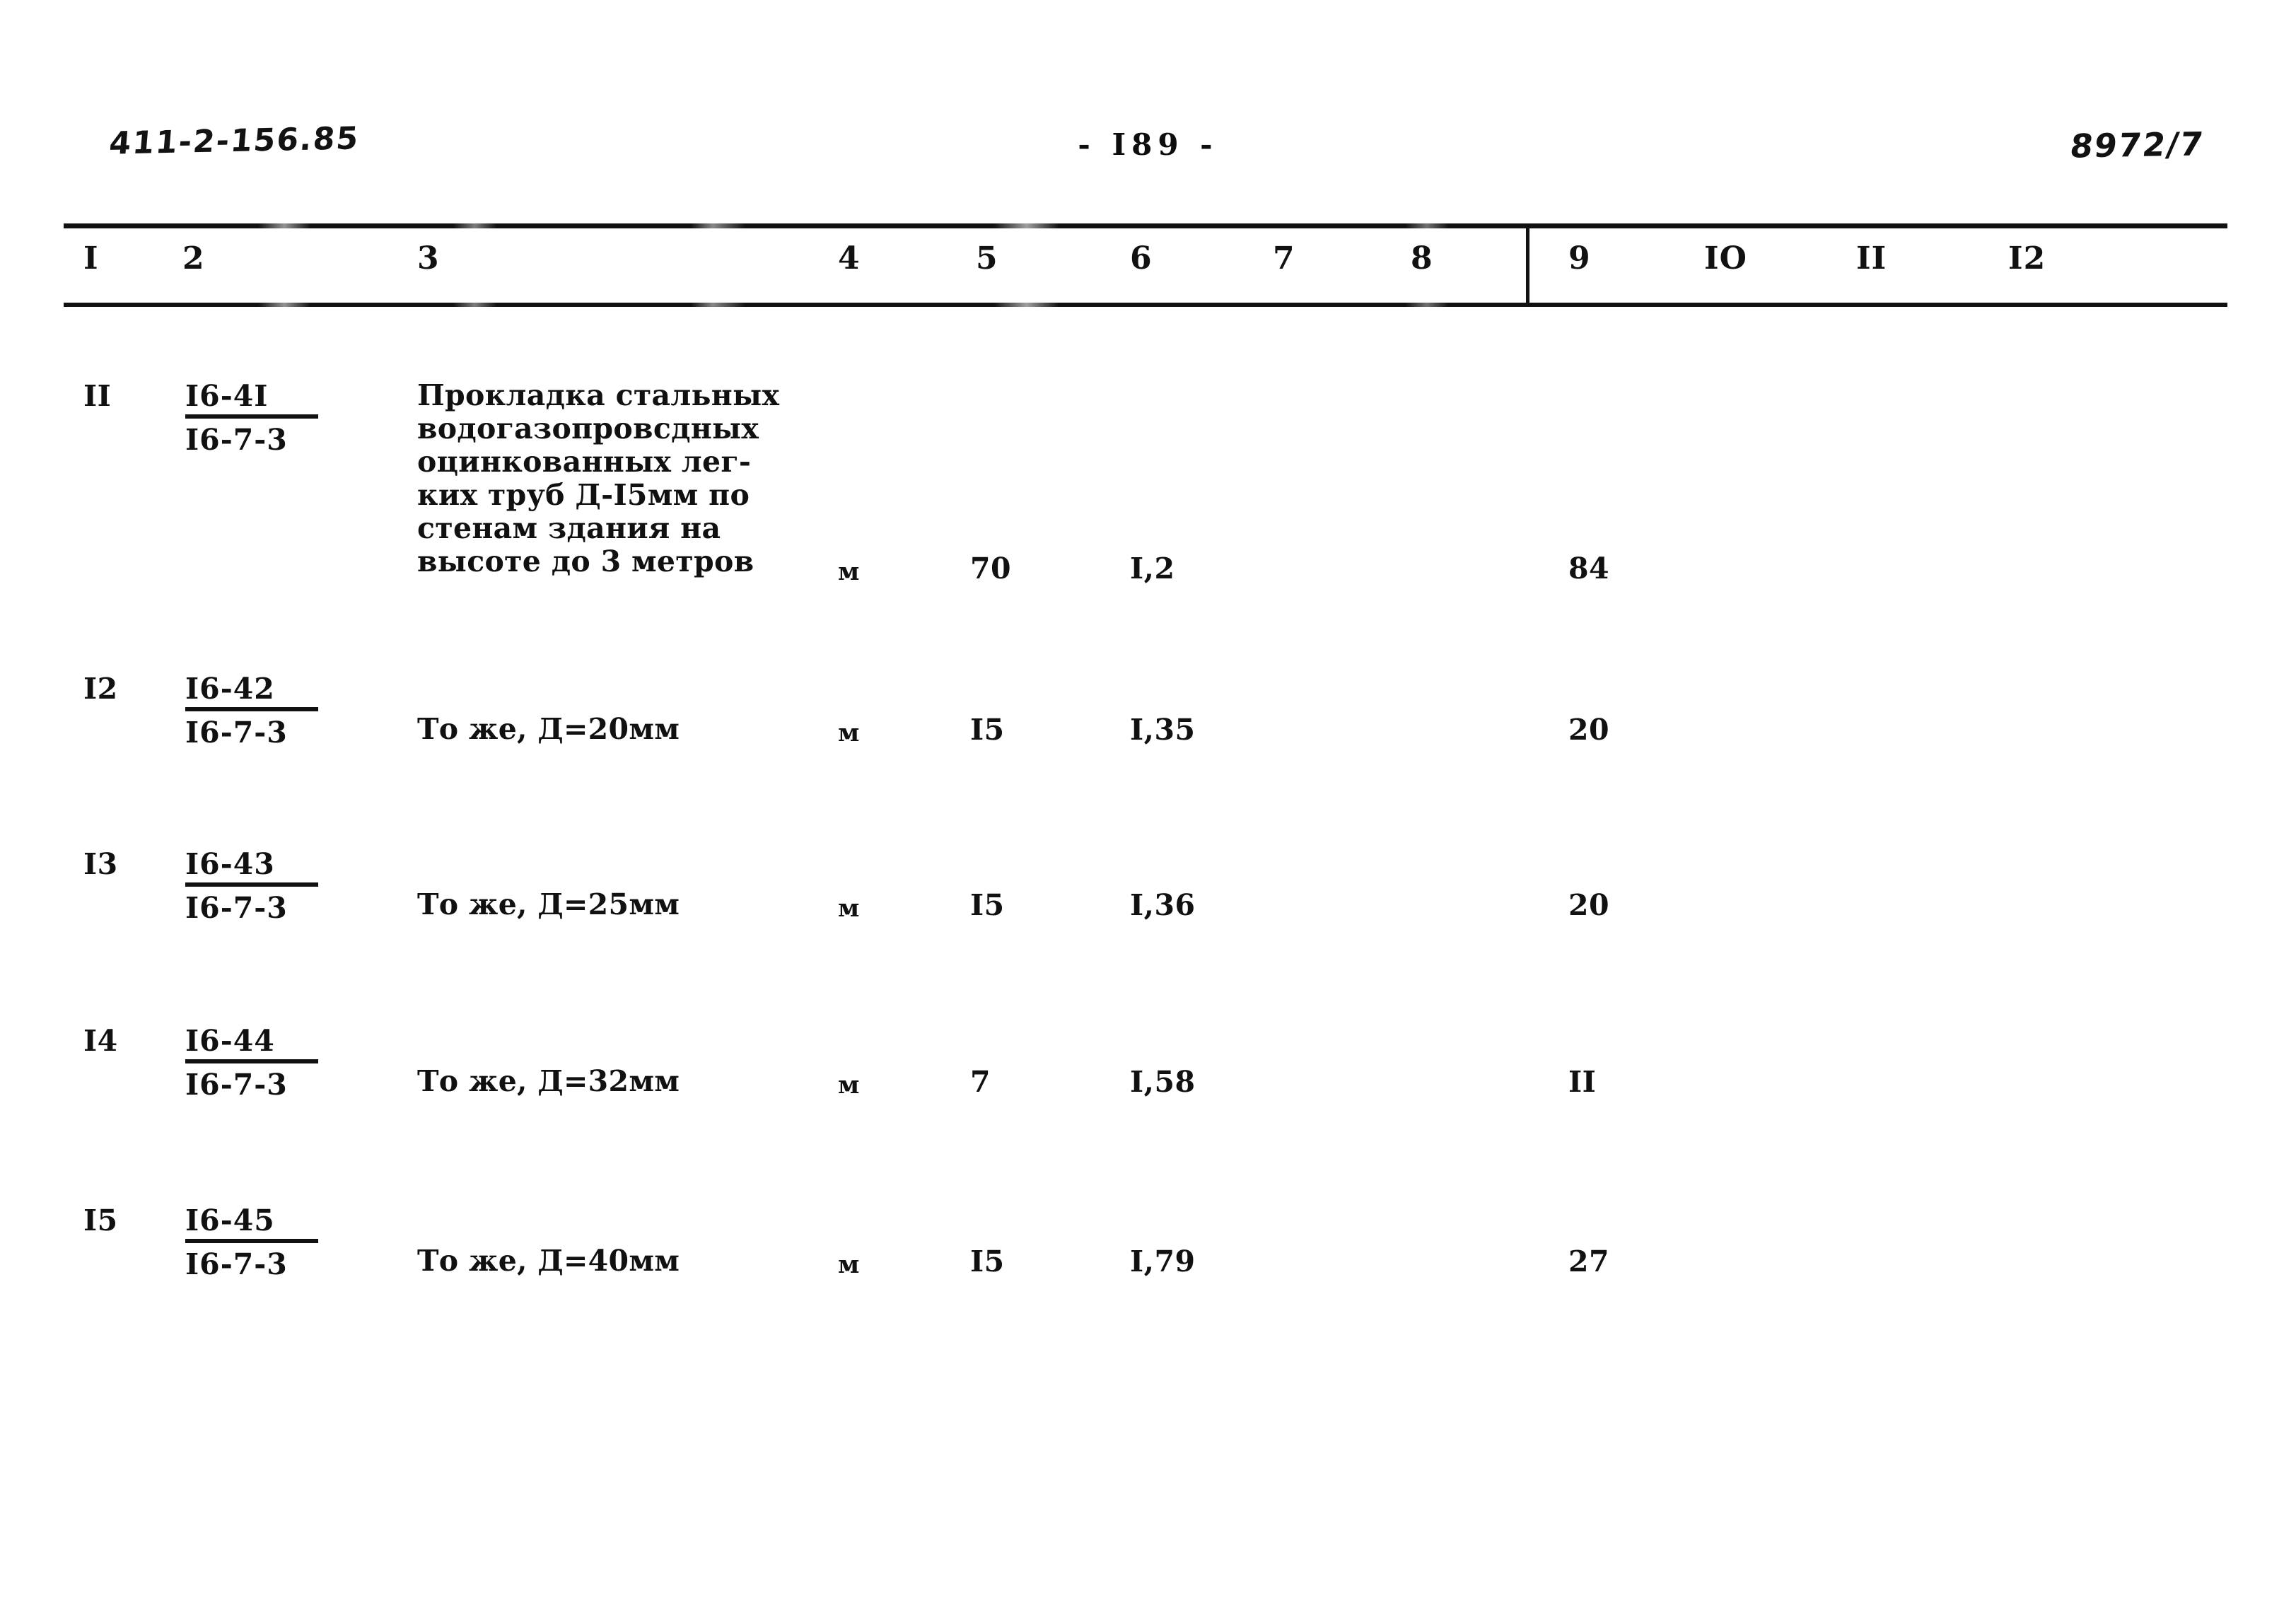  Describe the element at coordinates (1284, 258) in the screenshot. I see `column-header-7: 7` at that location.